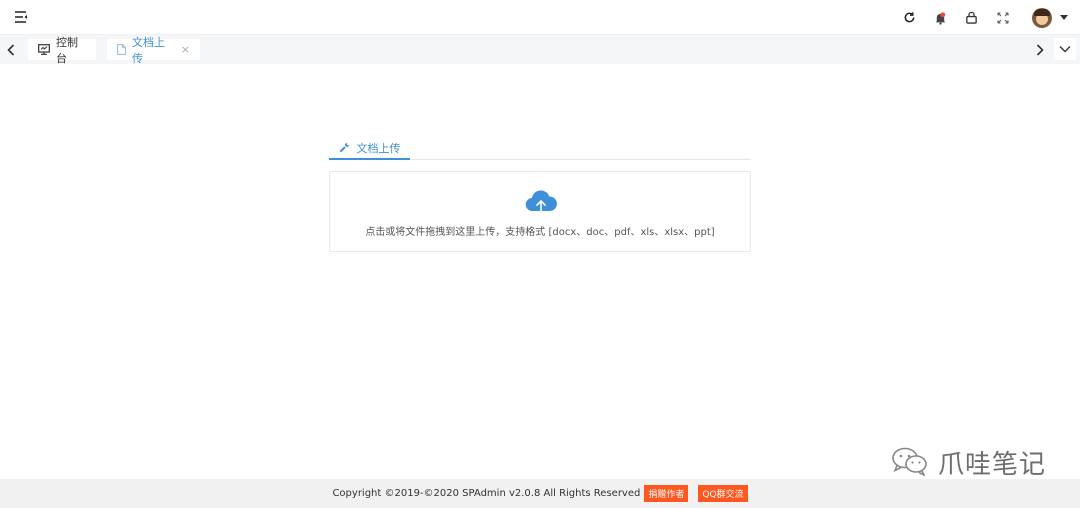 The image size is (1080, 508). What do you see at coordinates (1002, 17) in the screenshot?
I see `fullscreen-icon` at bounding box center [1002, 17].